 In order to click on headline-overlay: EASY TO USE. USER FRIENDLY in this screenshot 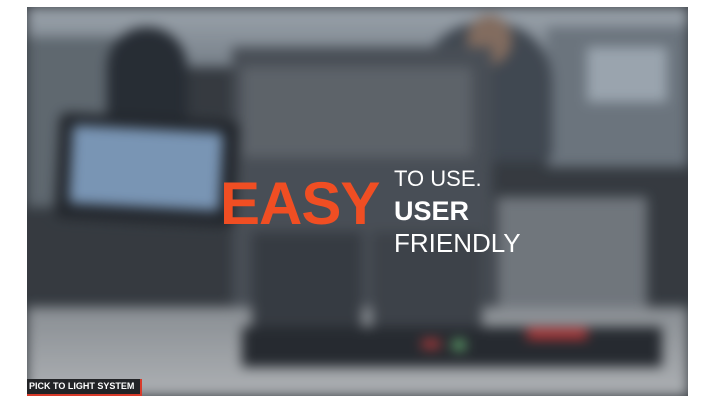, I will do `click(385, 219)`.